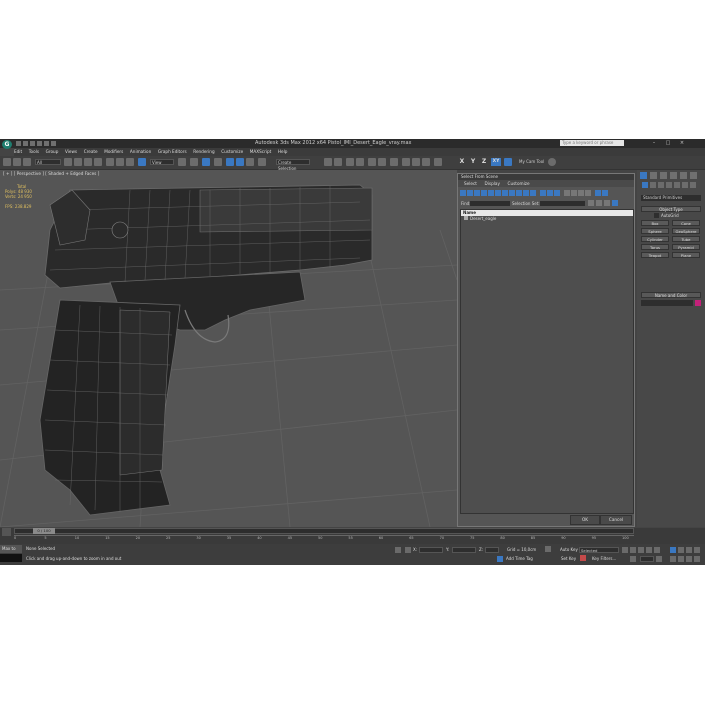 The image size is (705, 705). Describe the element at coordinates (633, 550) in the screenshot. I see `previous-frame-icon` at that location.